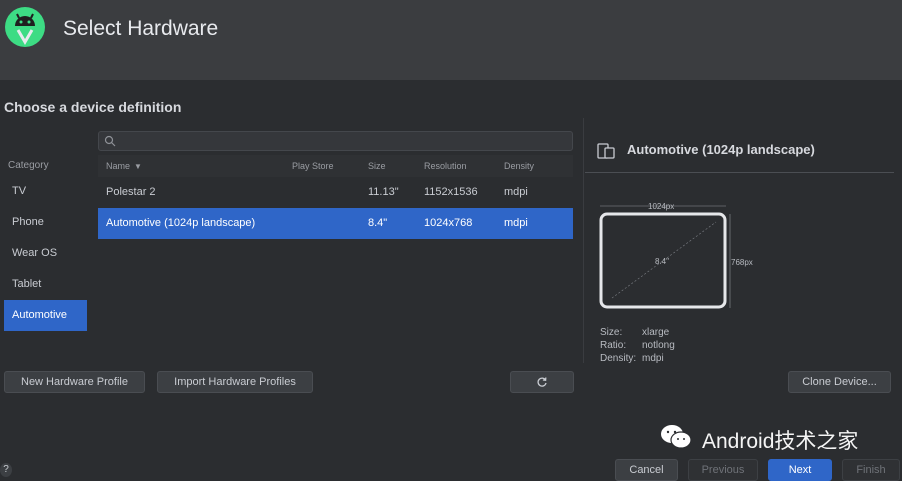 Image resolution: width=902 pixels, height=481 pixels. Describe the element at coordinates (93, 107) in the screenshot. I see `section-title: Choose a device definition` at that location.